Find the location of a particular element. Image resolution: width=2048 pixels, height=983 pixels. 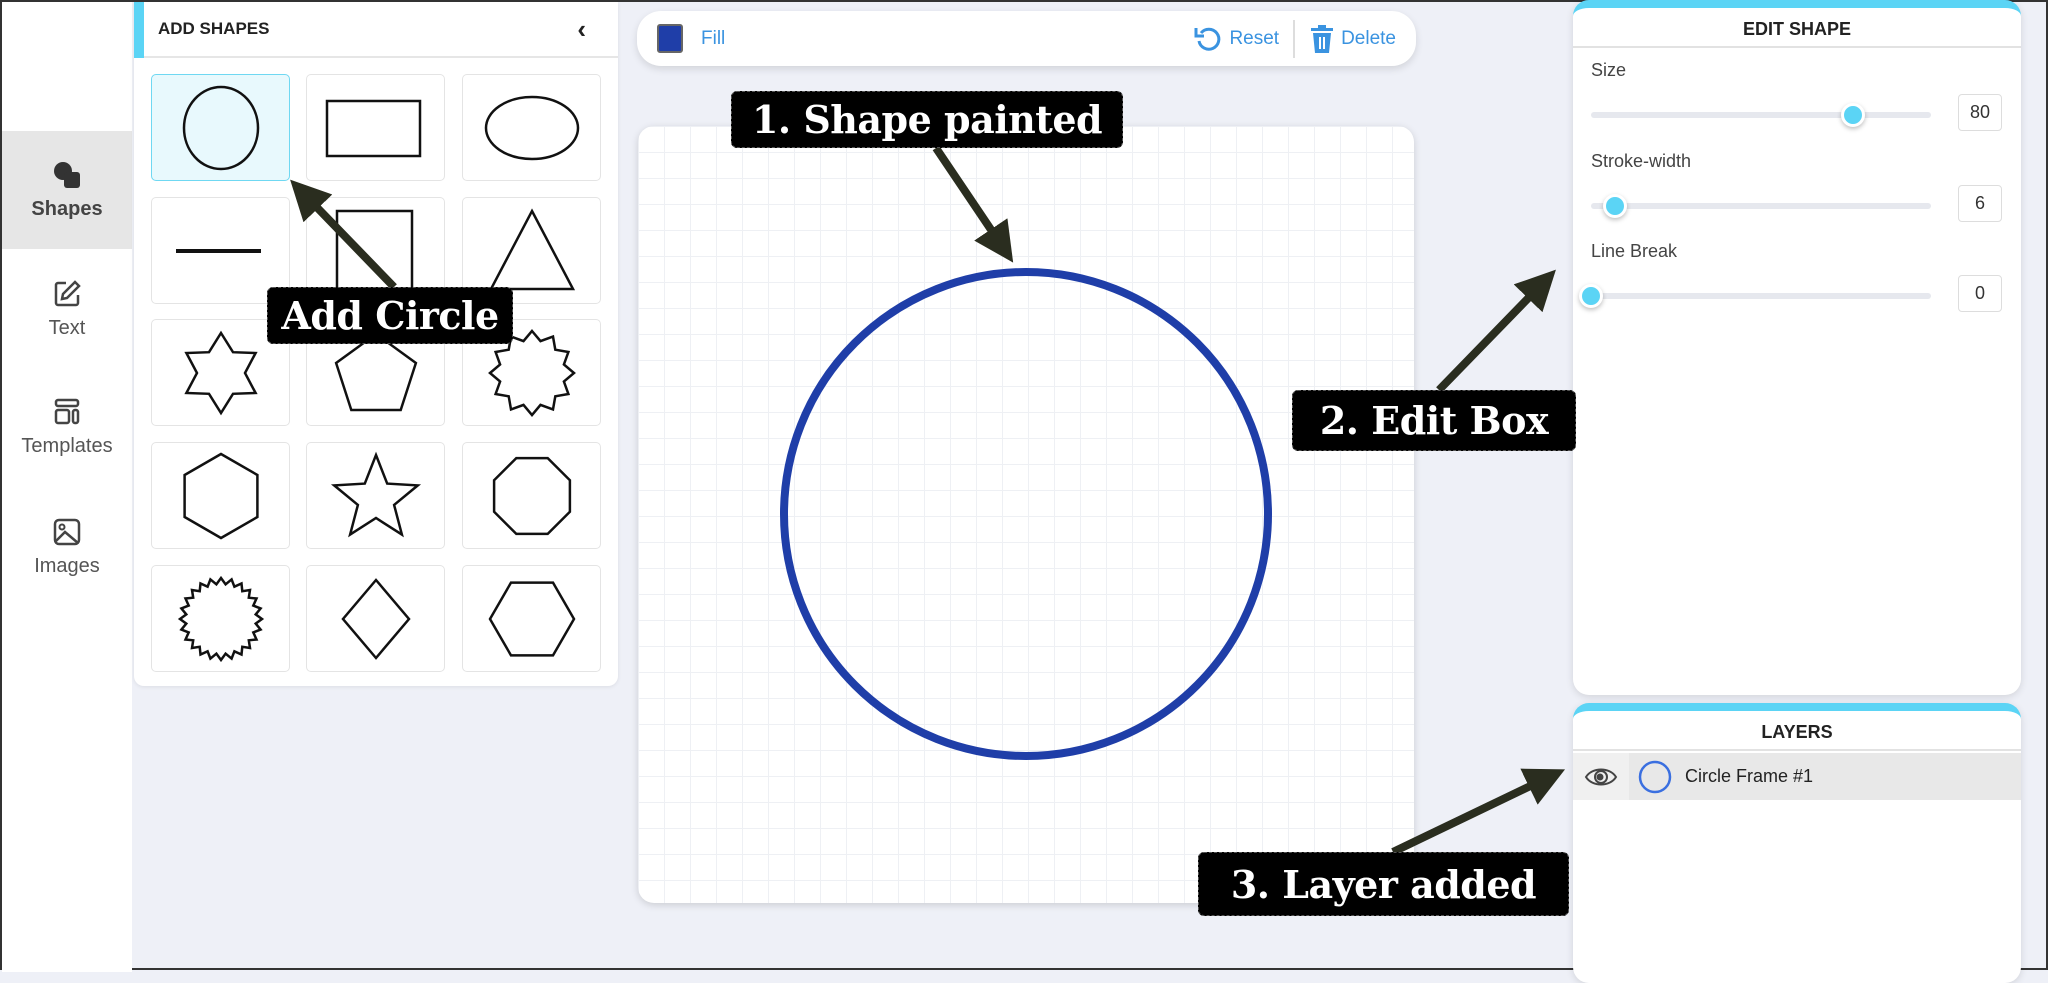

panel-title: ADD SHAPES is located at coordinates (214, 28).